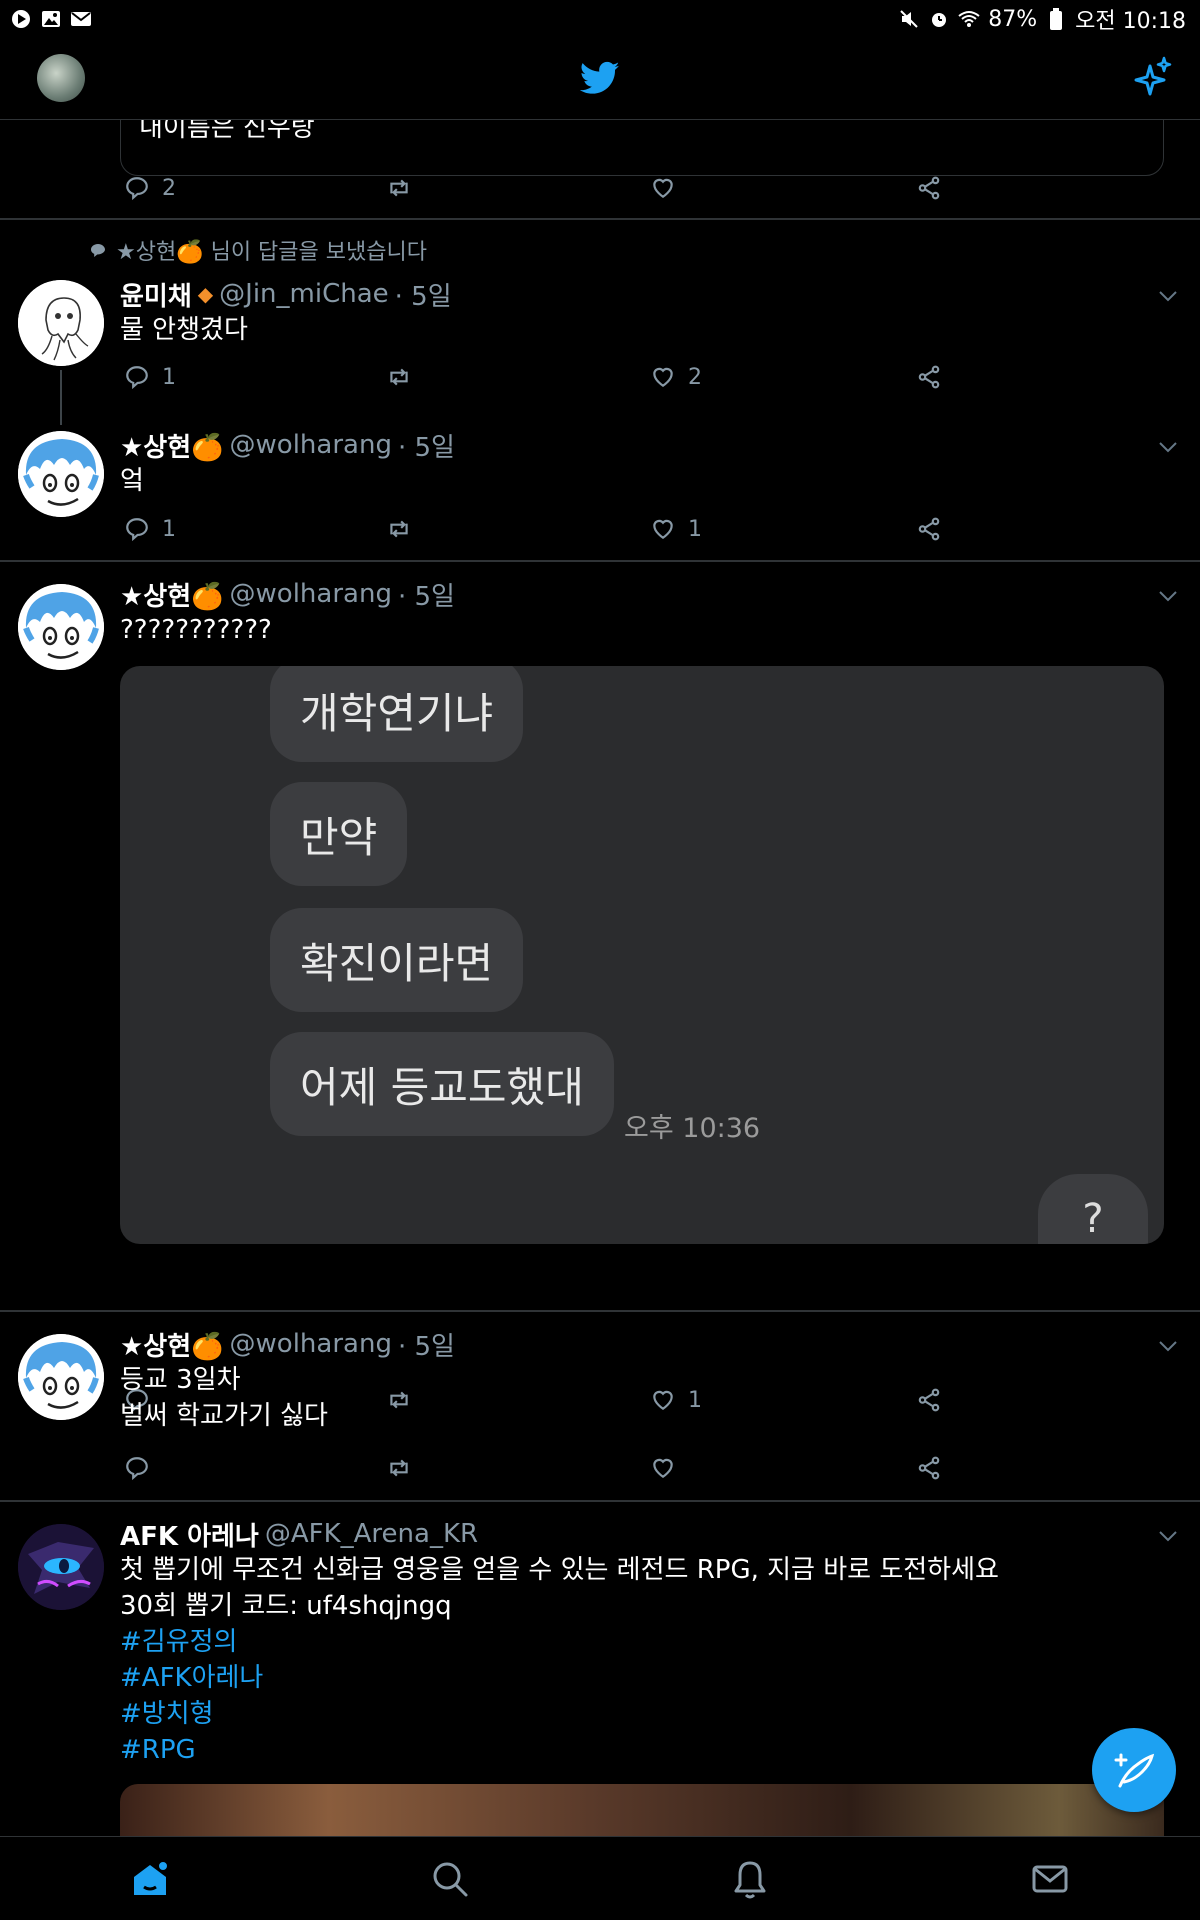  What do you see at coordinates (158, 1750) in the screenshot?
I see `hashtag-link: #RPG` at bounding box center [158, 1750].